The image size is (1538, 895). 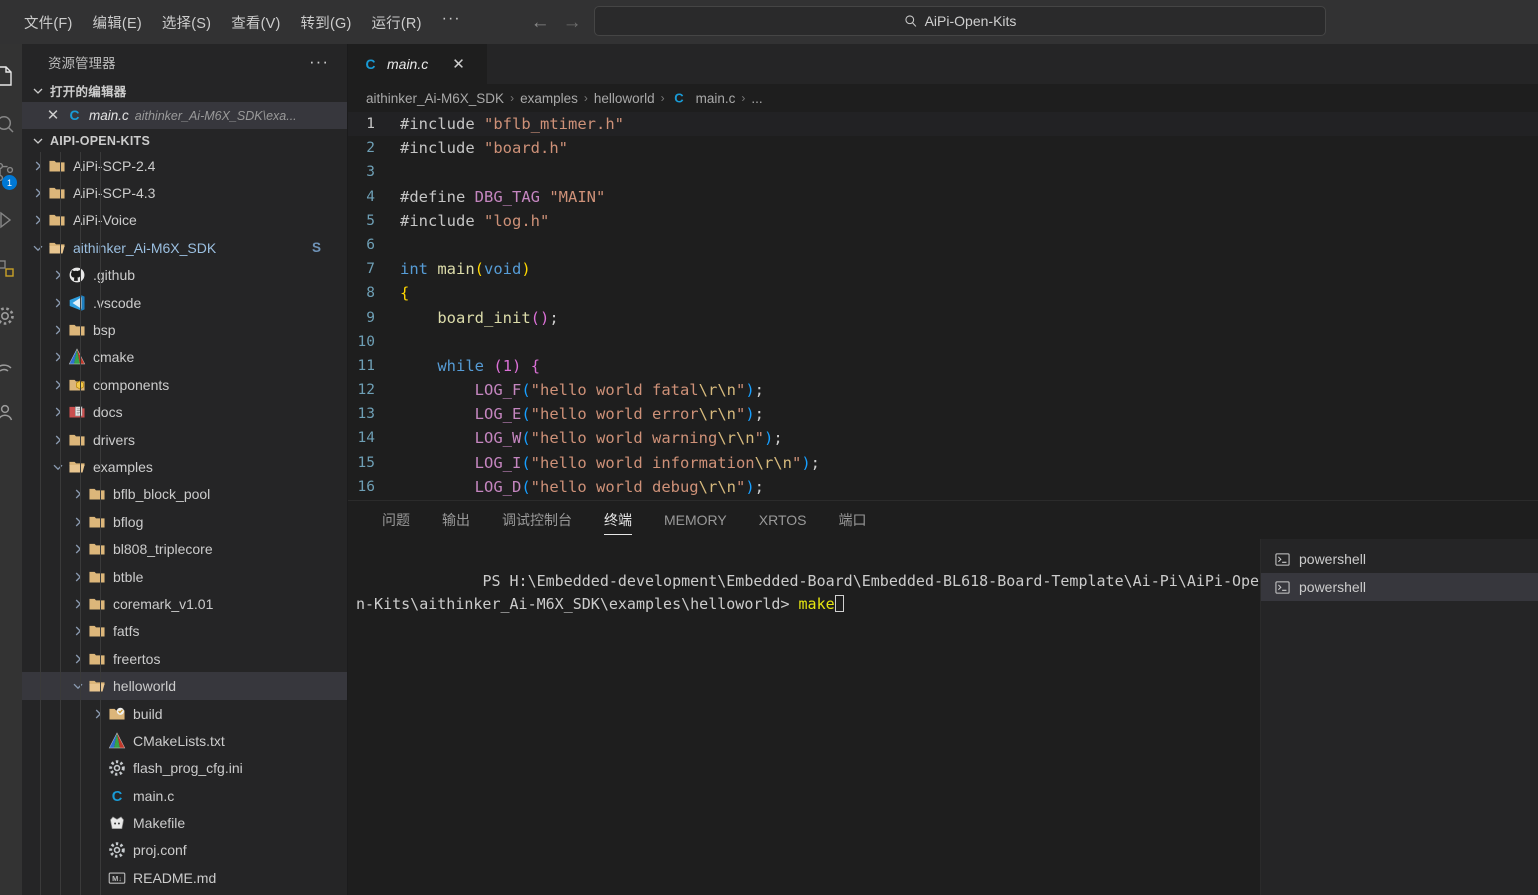 What do you see at coordinates (184, 165) in the screenshot?
I see `tree-folder-aipi-scp-2-4: AiPi-SCP-2.4` at bounding box center [184, 165].